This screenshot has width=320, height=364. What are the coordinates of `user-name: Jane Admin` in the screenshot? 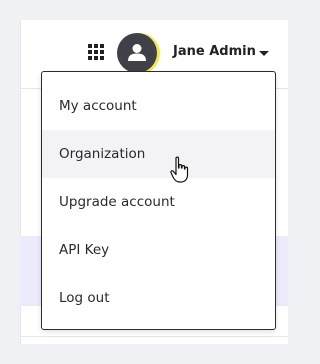 It's located at (214, 51).